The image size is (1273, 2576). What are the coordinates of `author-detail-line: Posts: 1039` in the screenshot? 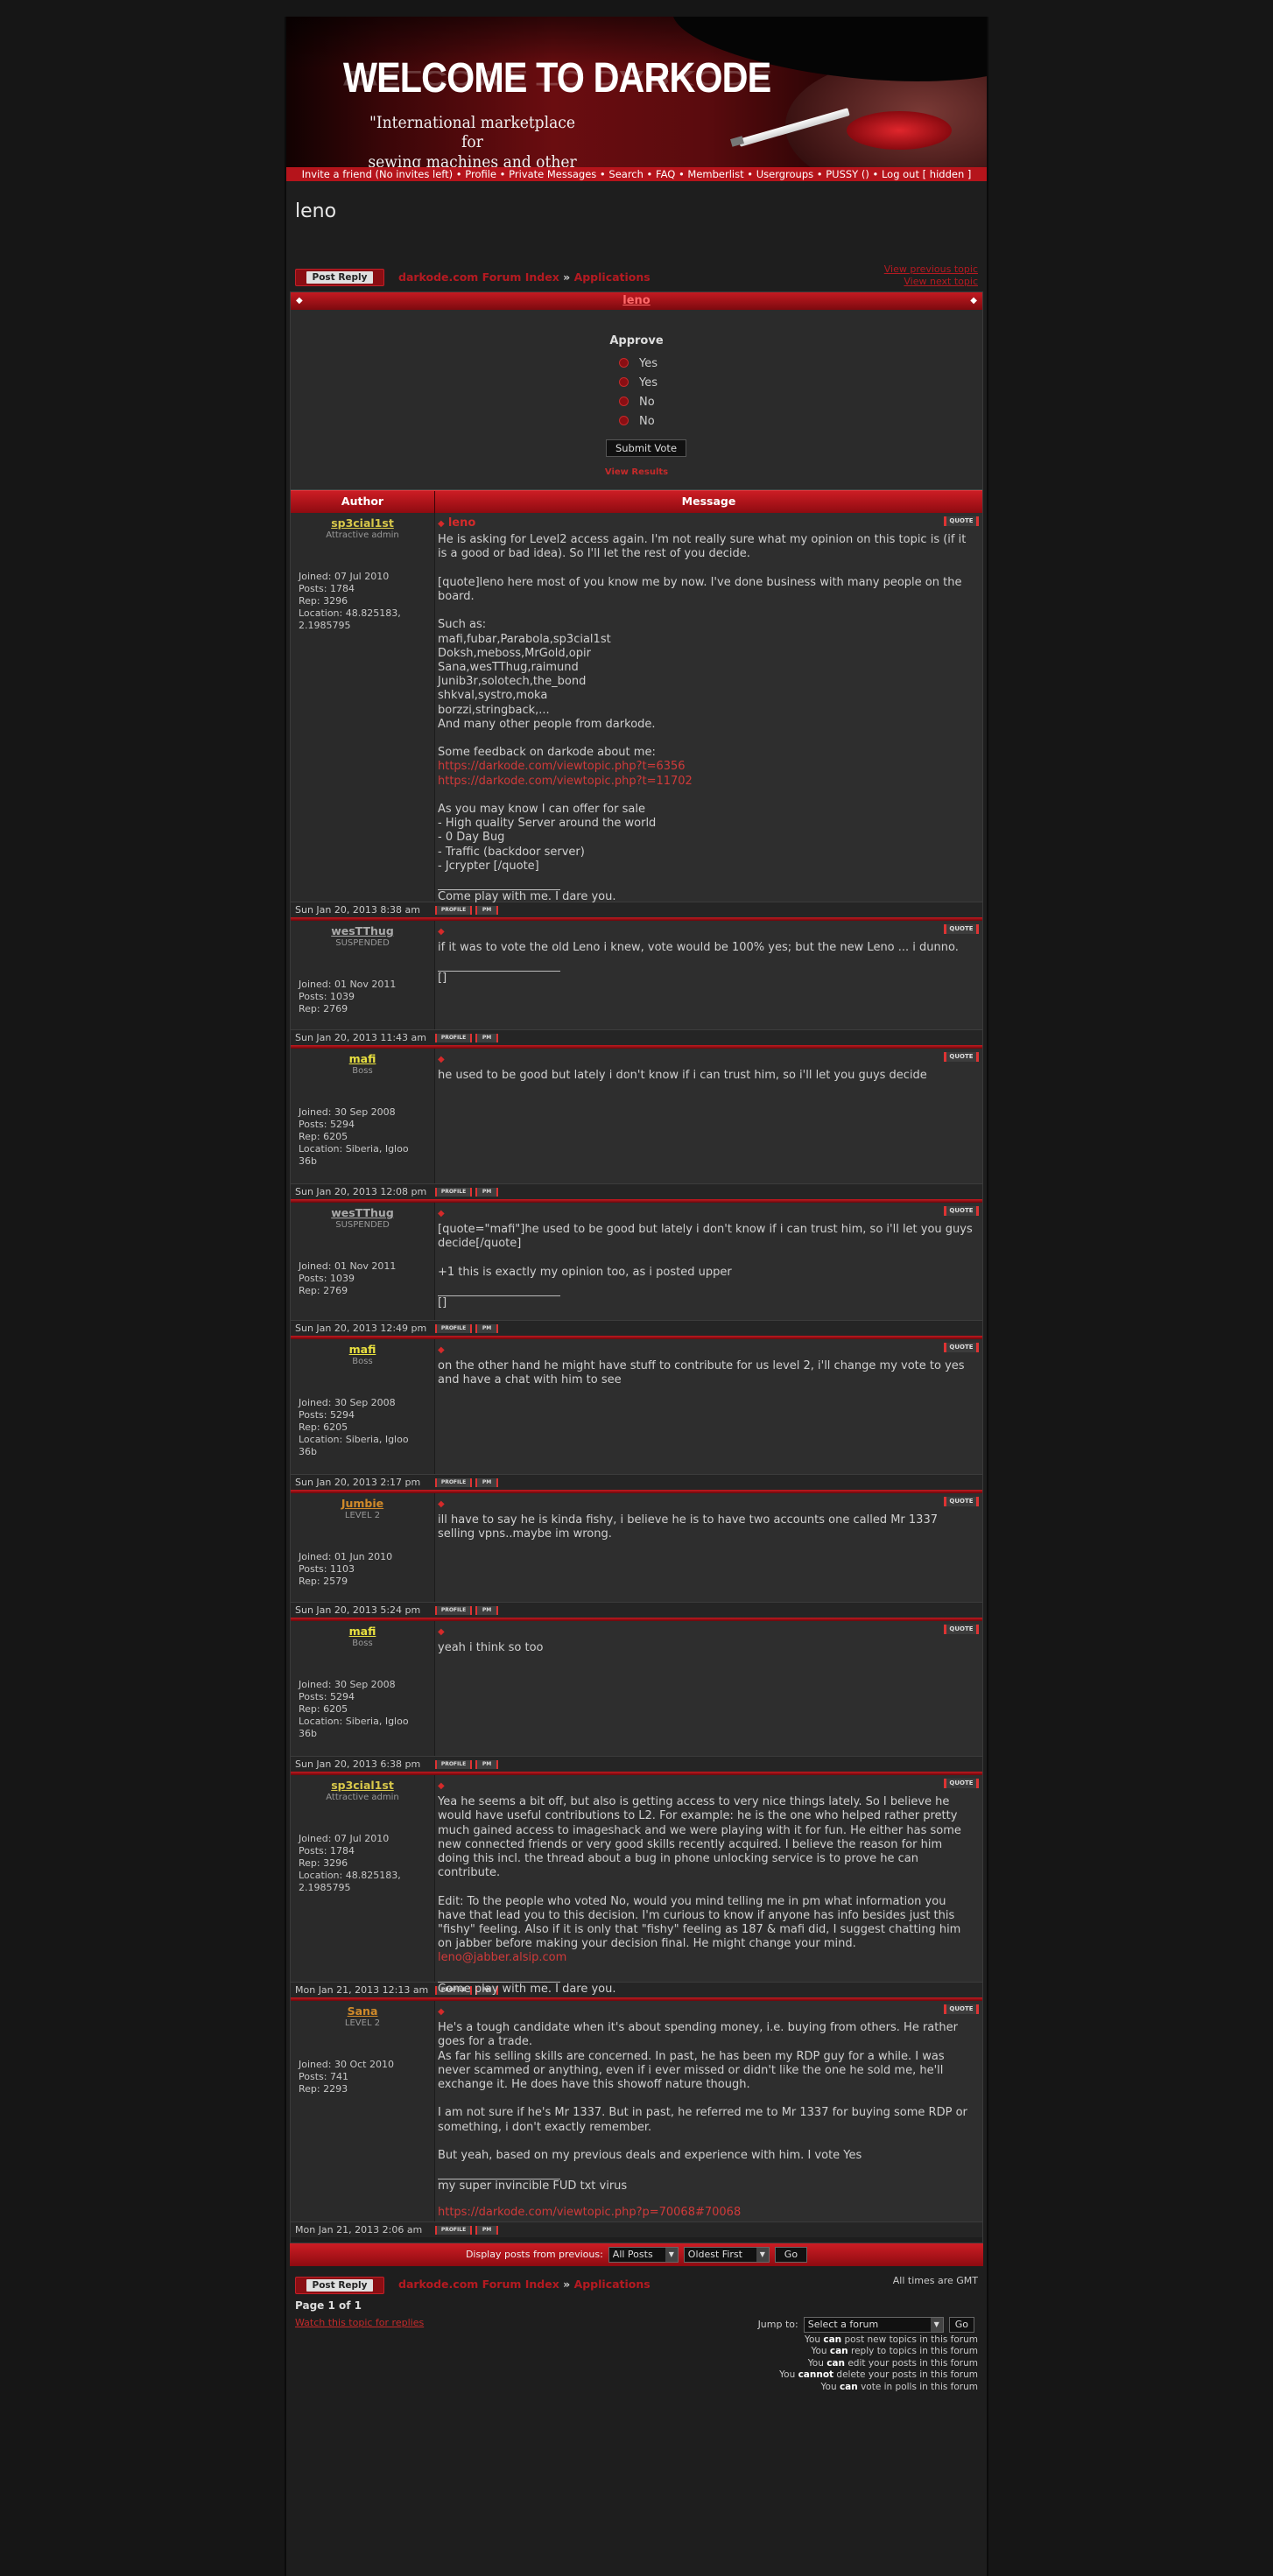 It's located at (327, 1278).